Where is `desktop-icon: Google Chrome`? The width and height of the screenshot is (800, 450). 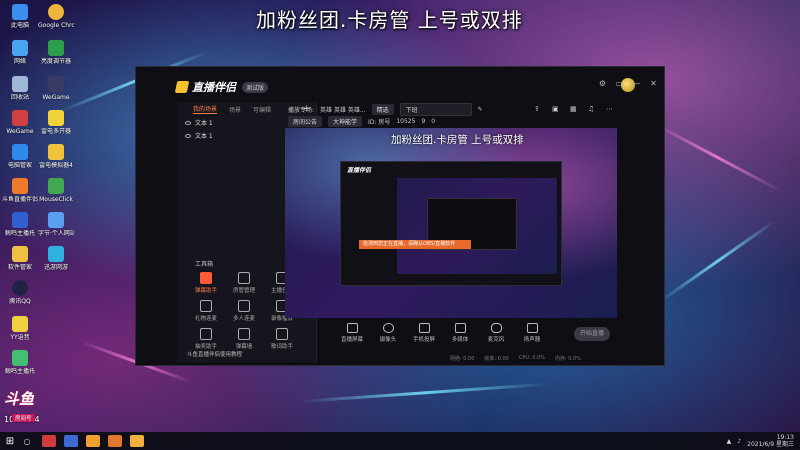 desktop-icon: Google Chrome is located at coordinates (56, 20).